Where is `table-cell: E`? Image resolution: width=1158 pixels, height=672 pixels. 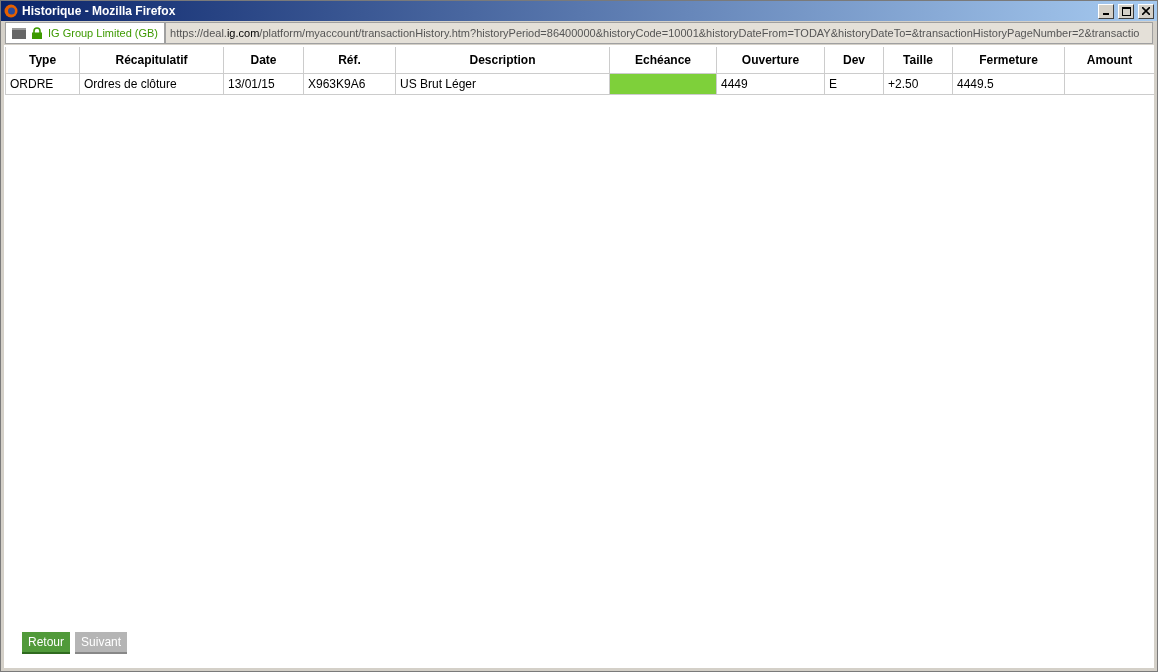 table-cell: E is located at coordinates (853, 84).